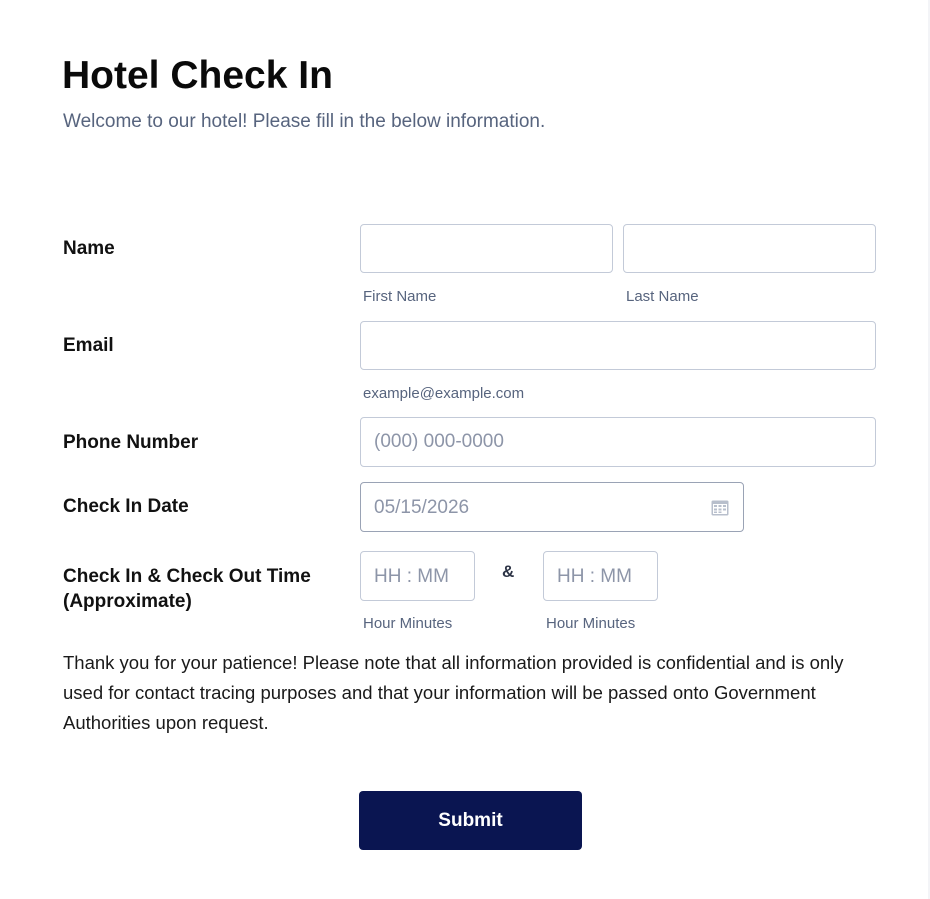 This screenshot has width=930, height=899. What do you see at coordinates (594, 576) in the screenshot?
I see `checkout-time-placeholder: HH : MM` at bounding box center [594, 576].